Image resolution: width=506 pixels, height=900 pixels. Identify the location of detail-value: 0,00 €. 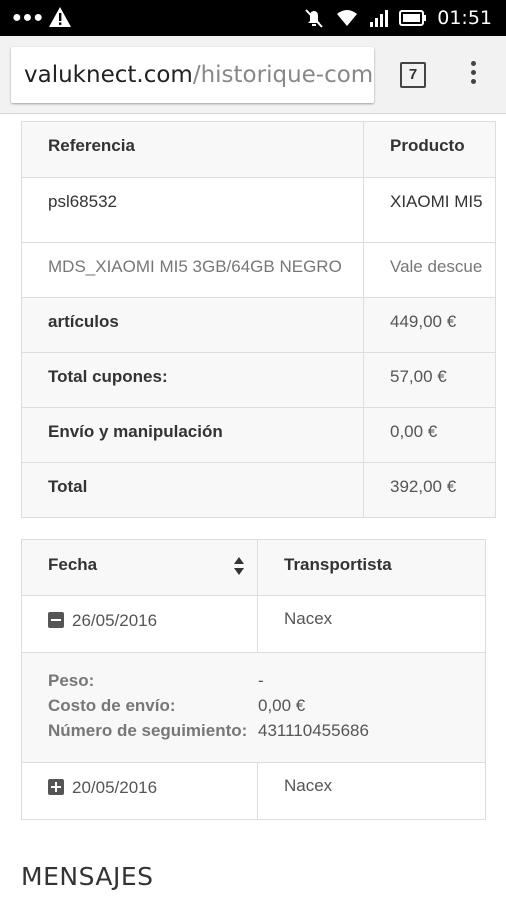
(282, 705).